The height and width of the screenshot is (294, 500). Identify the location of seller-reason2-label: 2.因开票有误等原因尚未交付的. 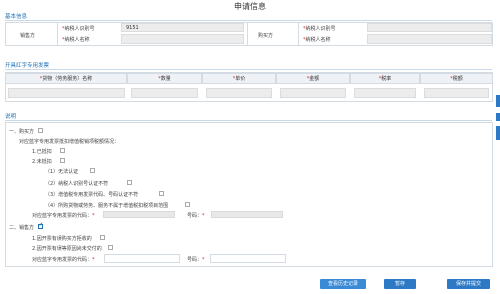
(67, 249).